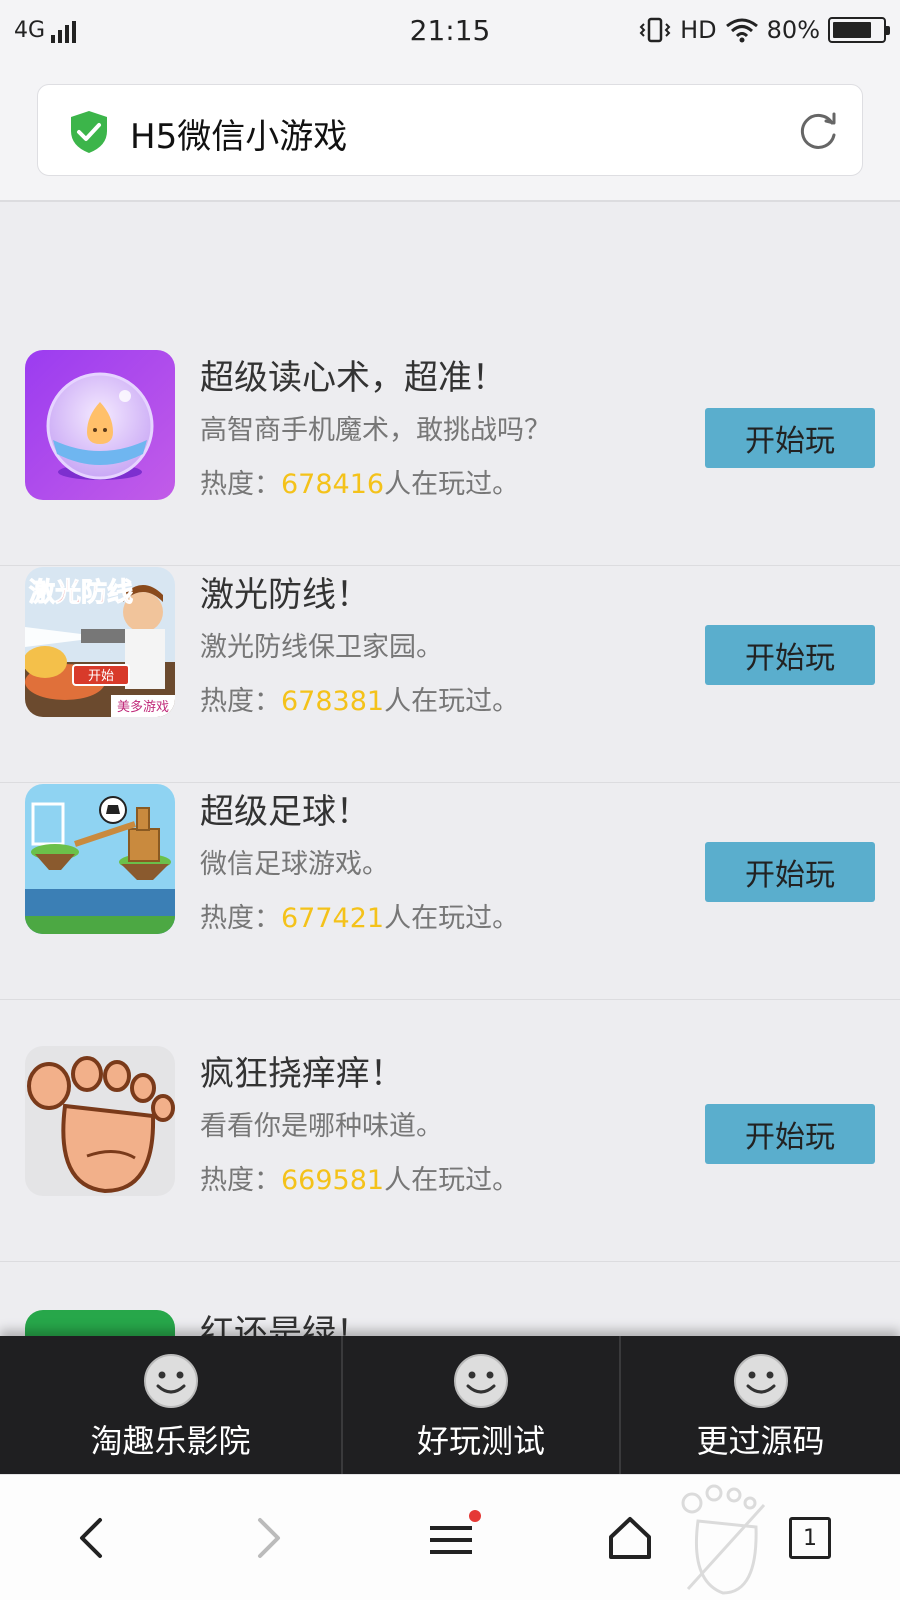  Describe the element at coordinates (450, 130) in the screenshot. I see `address-bar: H5微信小游戏` at that location.